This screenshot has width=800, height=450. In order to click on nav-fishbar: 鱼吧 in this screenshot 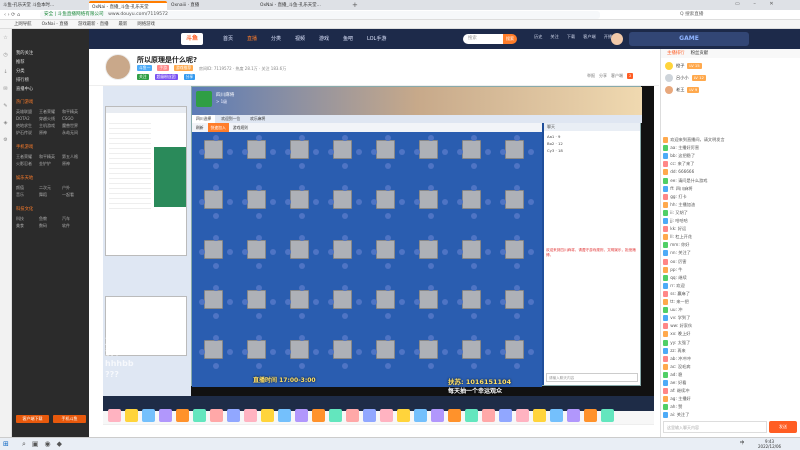, I will do `click(348, 38)`.